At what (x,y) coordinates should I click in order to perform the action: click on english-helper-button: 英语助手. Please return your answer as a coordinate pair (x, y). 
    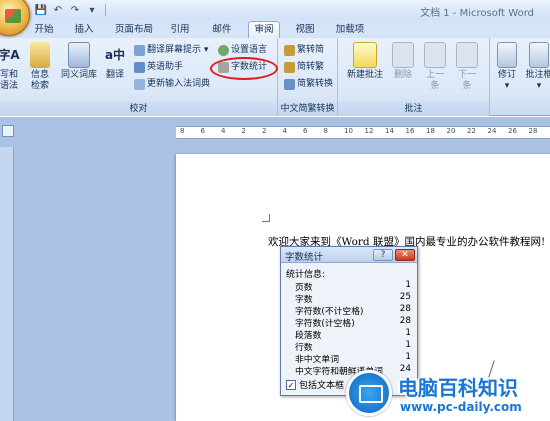
    Looking at the image, I should click on (158, 67).